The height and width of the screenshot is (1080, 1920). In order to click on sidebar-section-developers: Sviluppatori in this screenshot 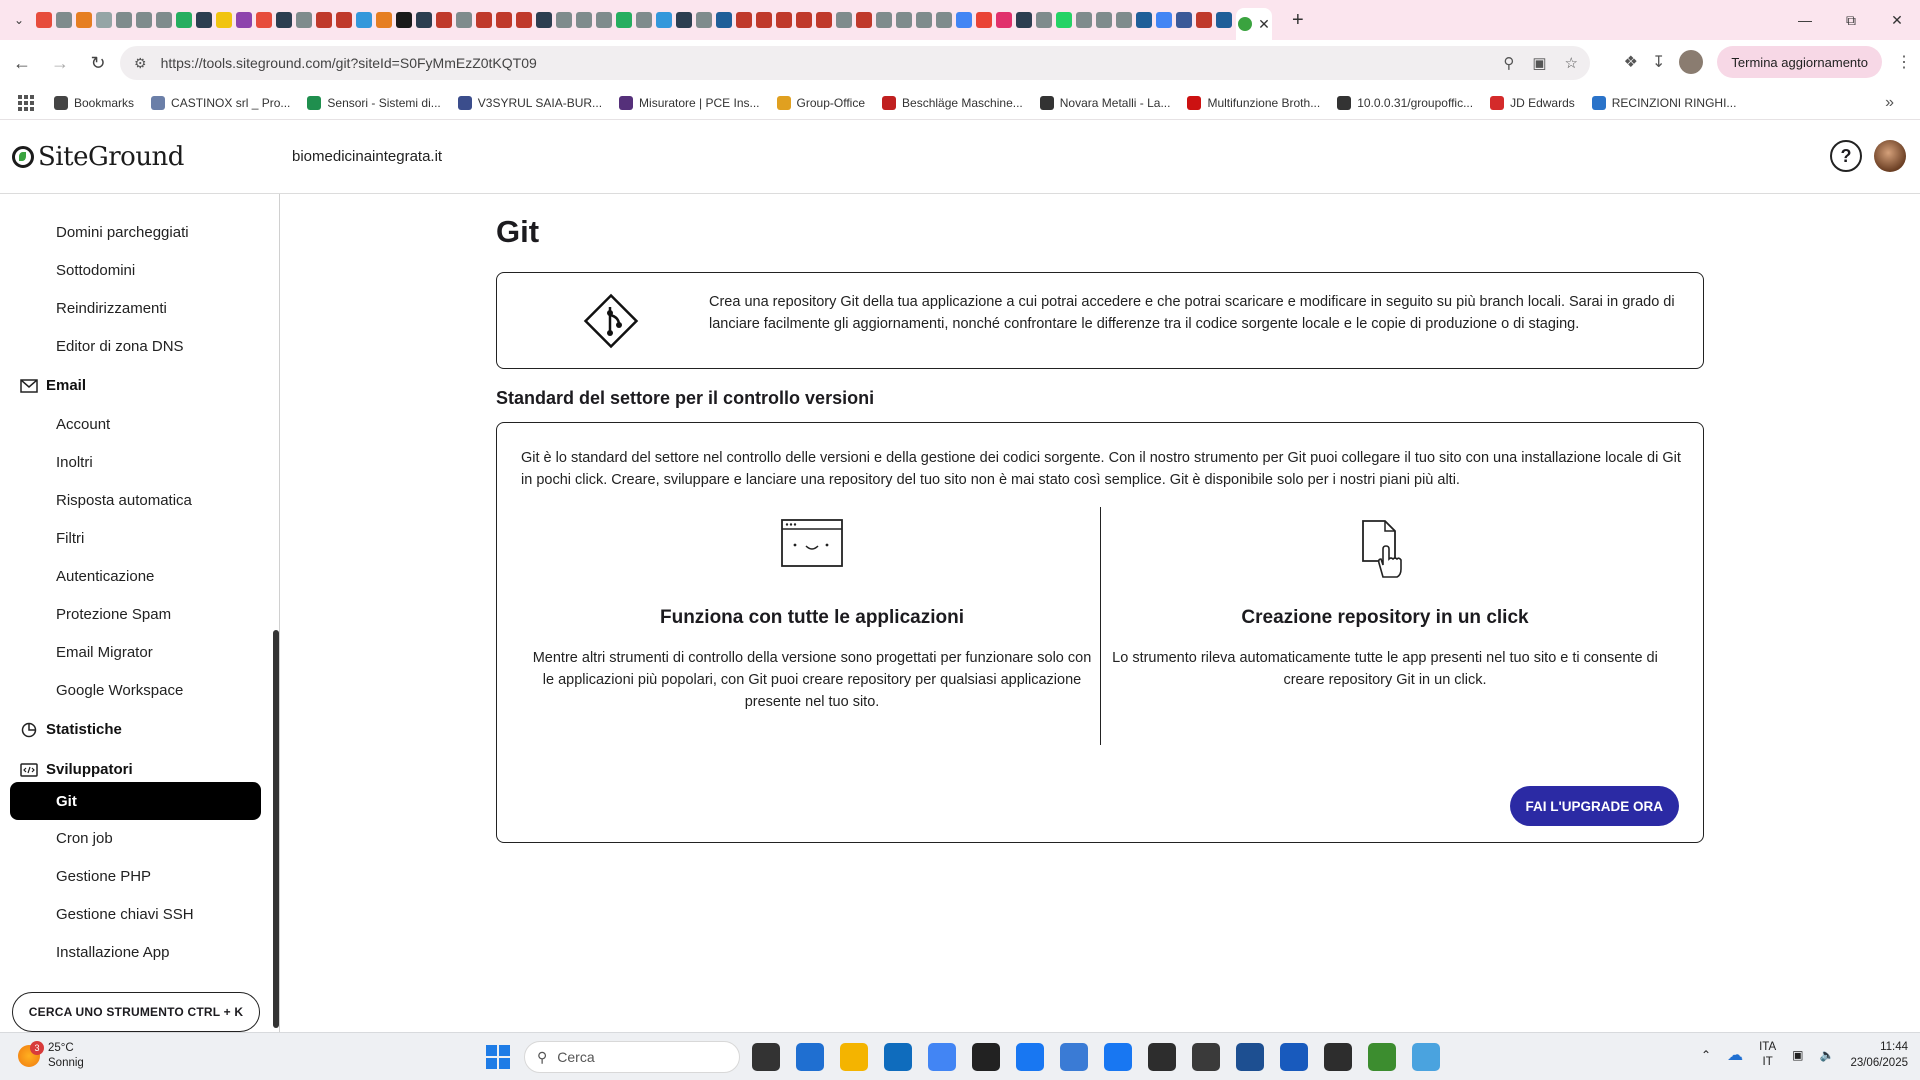, I will do `click(76, 769)`.